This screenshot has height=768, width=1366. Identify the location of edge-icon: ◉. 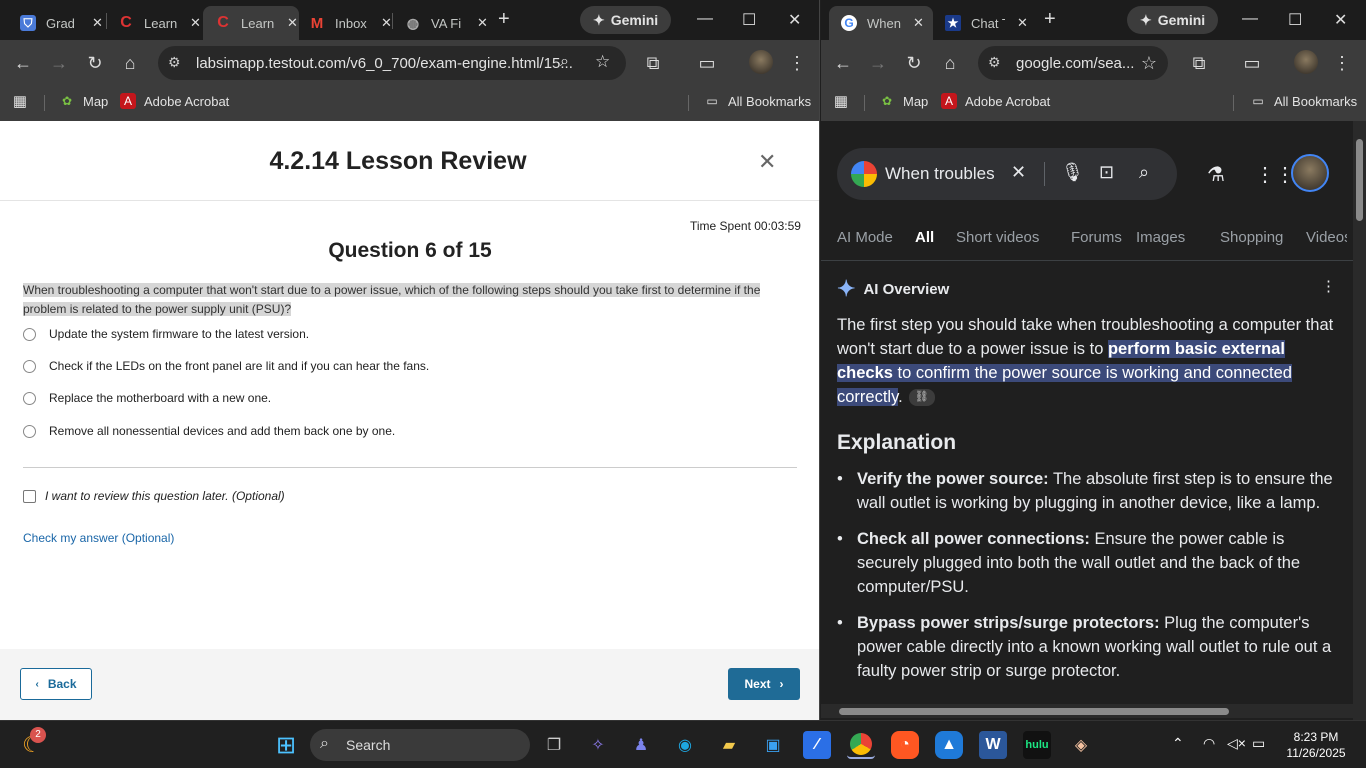
(685, 745).